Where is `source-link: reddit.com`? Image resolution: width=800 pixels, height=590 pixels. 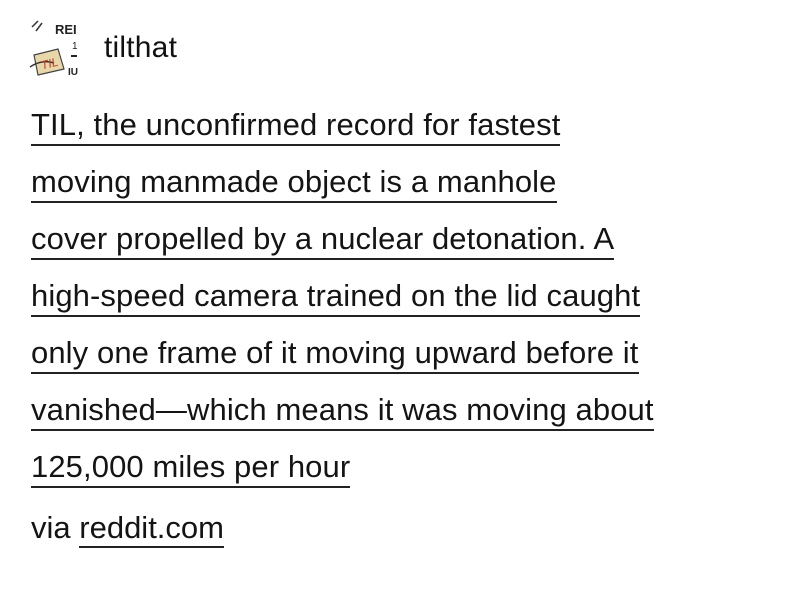
source-link: reddit.com is located at coordinates (151, 529).